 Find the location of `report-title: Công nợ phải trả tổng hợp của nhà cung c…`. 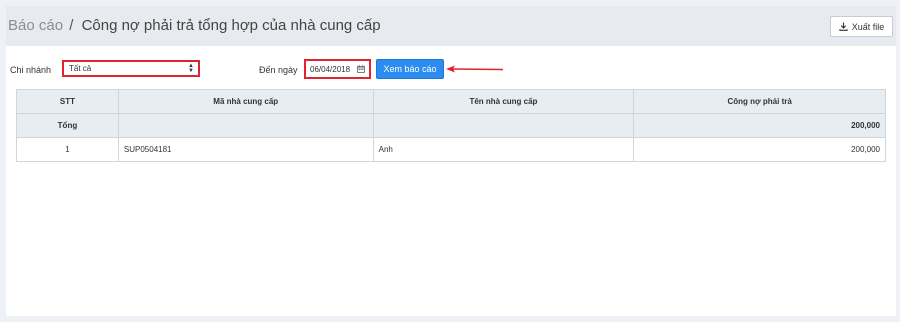

report-title: Công nợ phải trả tổng hợp của nhà cung c… is located at coordinates (231, 25).